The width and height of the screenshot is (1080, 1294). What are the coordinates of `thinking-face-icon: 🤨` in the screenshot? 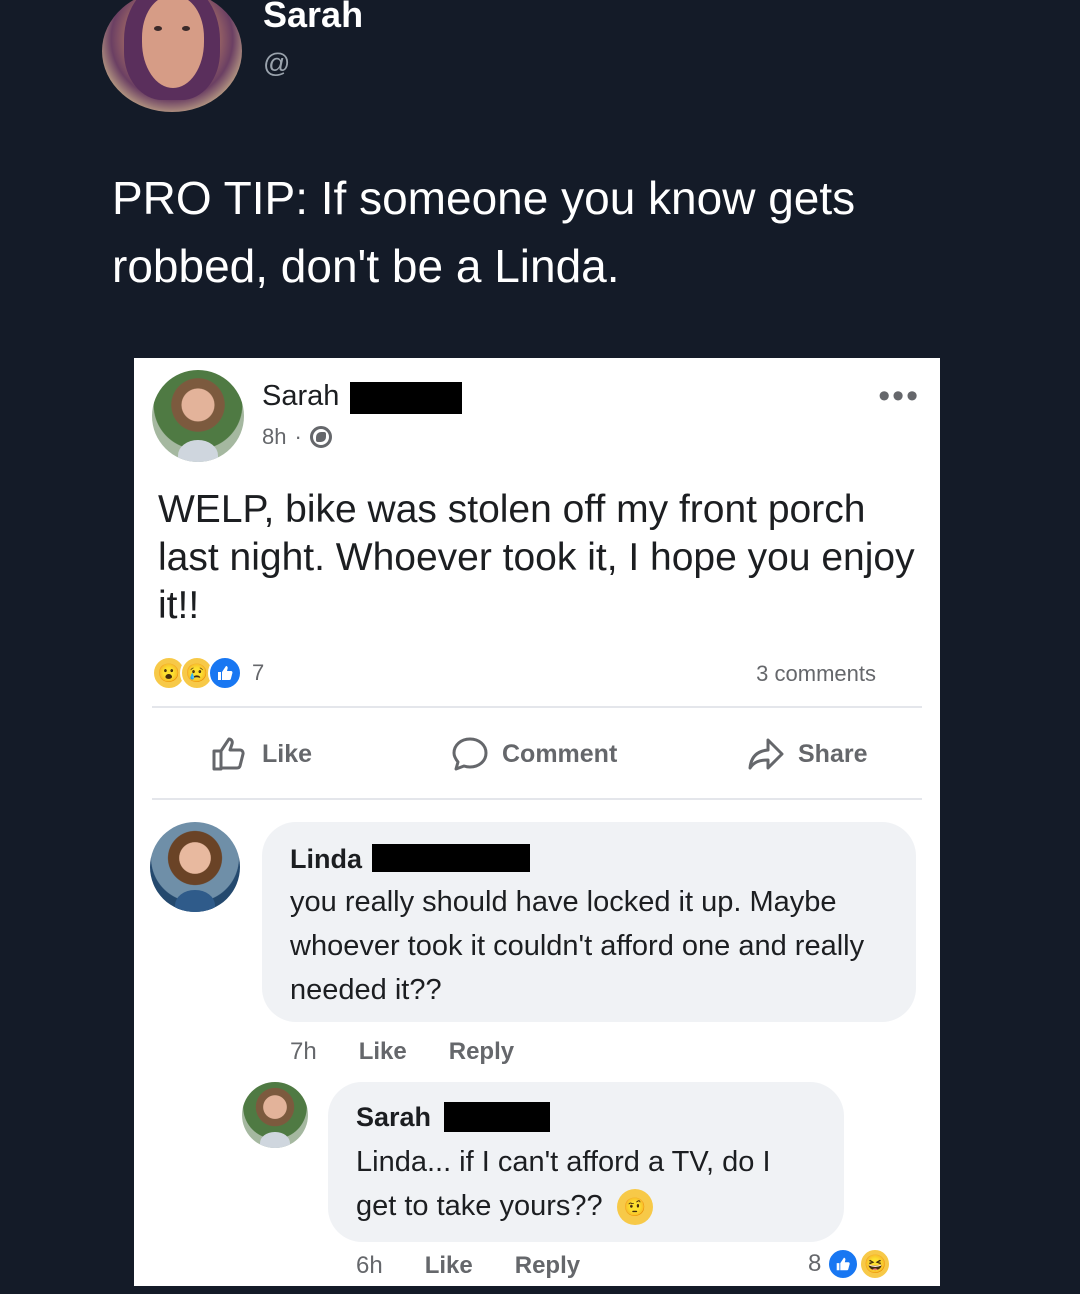 It's located at (634, 1207).